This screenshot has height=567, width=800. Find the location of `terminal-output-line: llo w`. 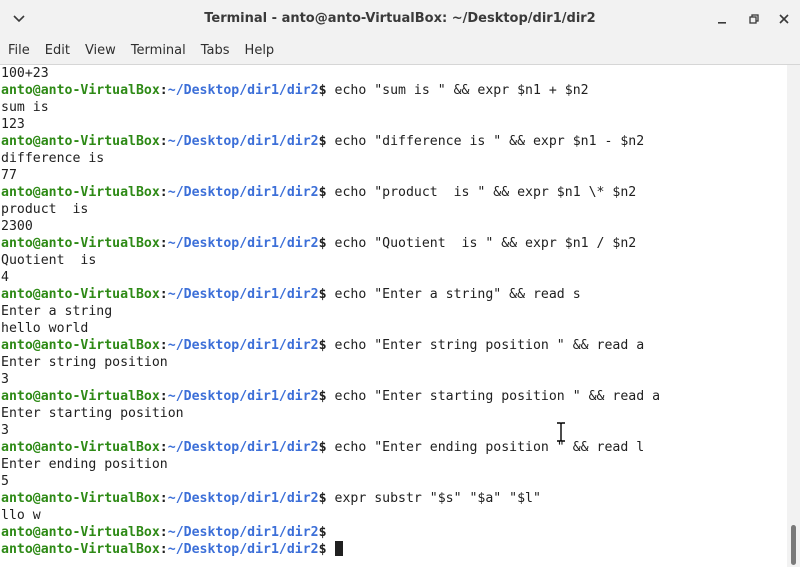

terminal-output-line: llo w is located at coordinates (21, 515).